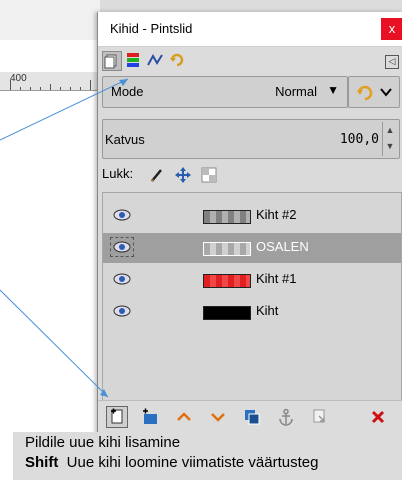 The width and height of the screenshot is (402, 480). What do you see at coordinates (276, 278) in the screenshot?
I see `layer-name: Kiht #1` at bounding box center [276, 278].